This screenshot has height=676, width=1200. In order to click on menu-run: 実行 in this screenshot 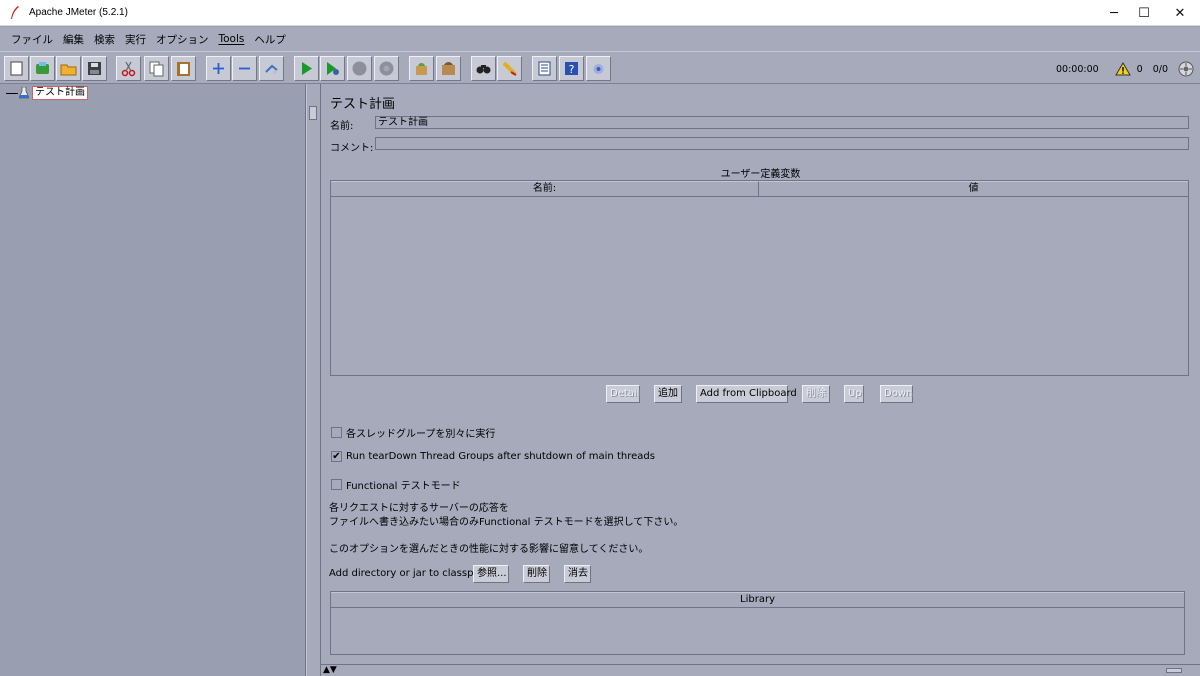, I will do `click(135, 39)`.